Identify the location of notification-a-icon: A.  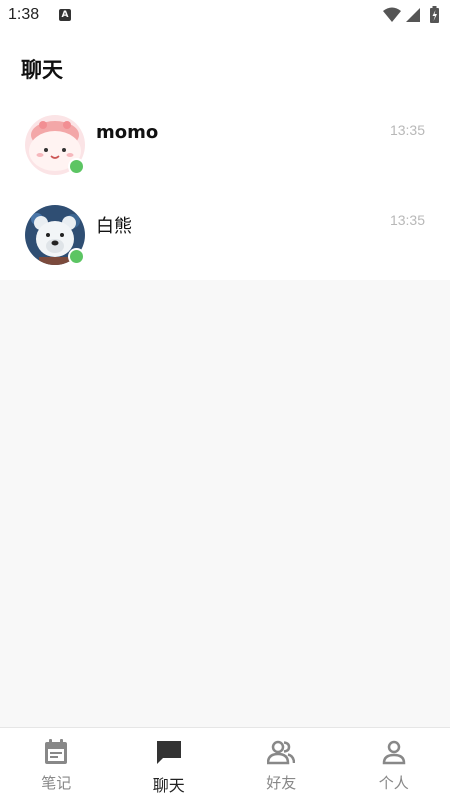
(65, 15).